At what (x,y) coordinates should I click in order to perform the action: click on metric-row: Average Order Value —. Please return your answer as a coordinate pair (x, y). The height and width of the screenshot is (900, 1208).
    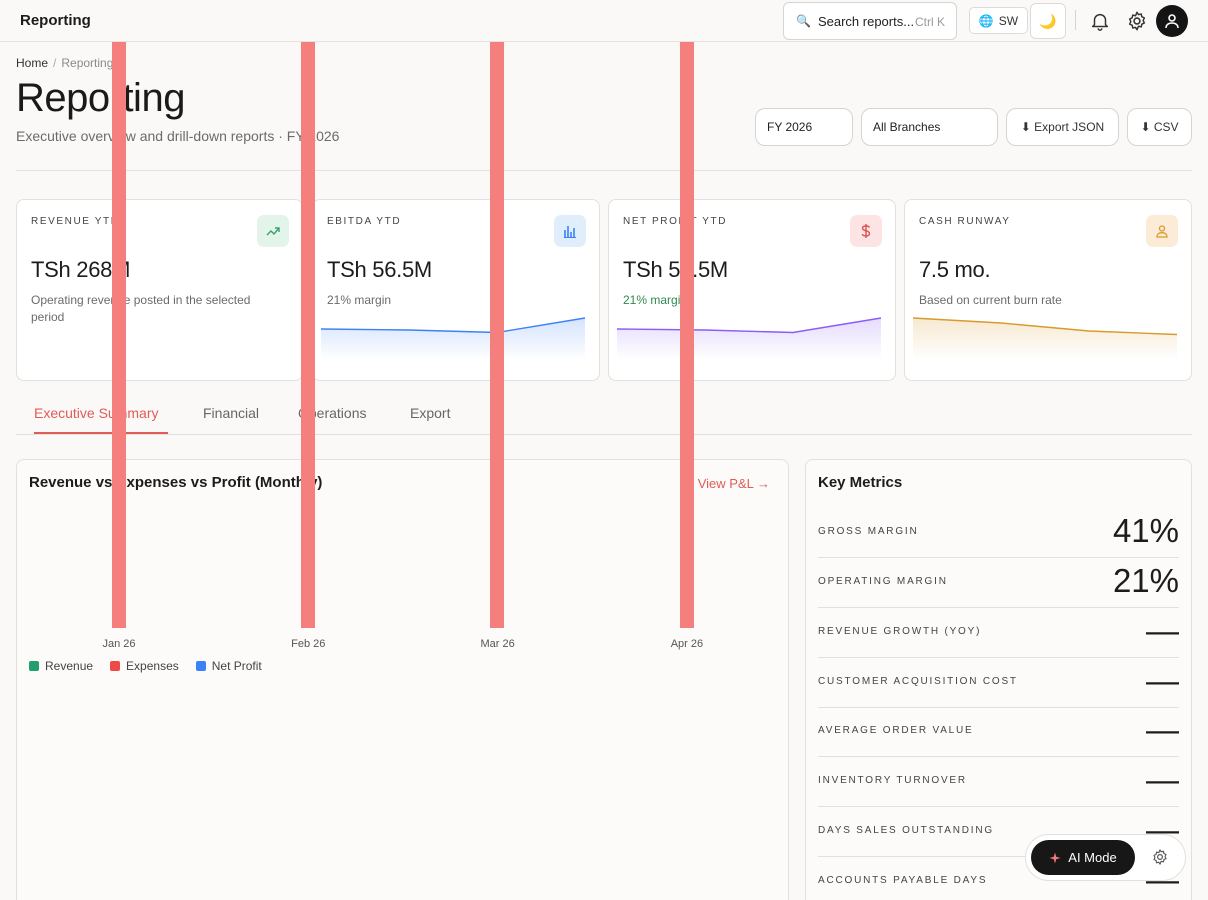
    Looking at the image, I should click on (998, 732).